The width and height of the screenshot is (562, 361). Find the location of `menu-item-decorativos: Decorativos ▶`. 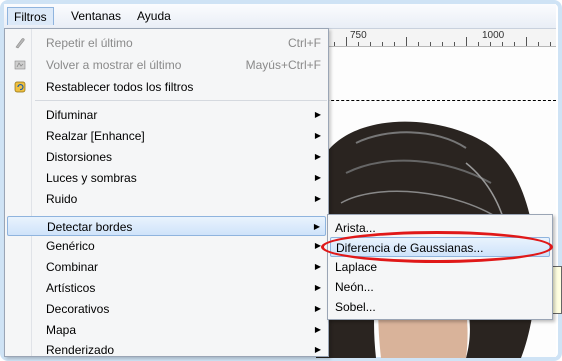

menu-item-decorativos: Decorativos ▶ is located at coordinates (166, 309).